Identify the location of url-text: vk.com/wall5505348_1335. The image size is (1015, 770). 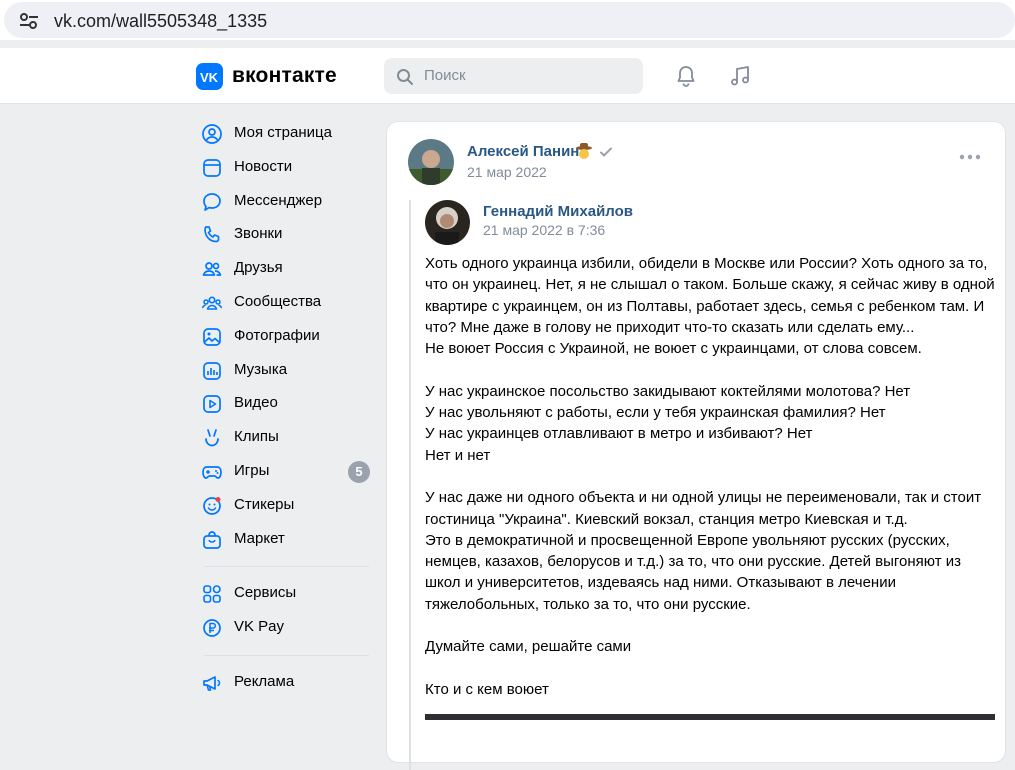
(160, 21).